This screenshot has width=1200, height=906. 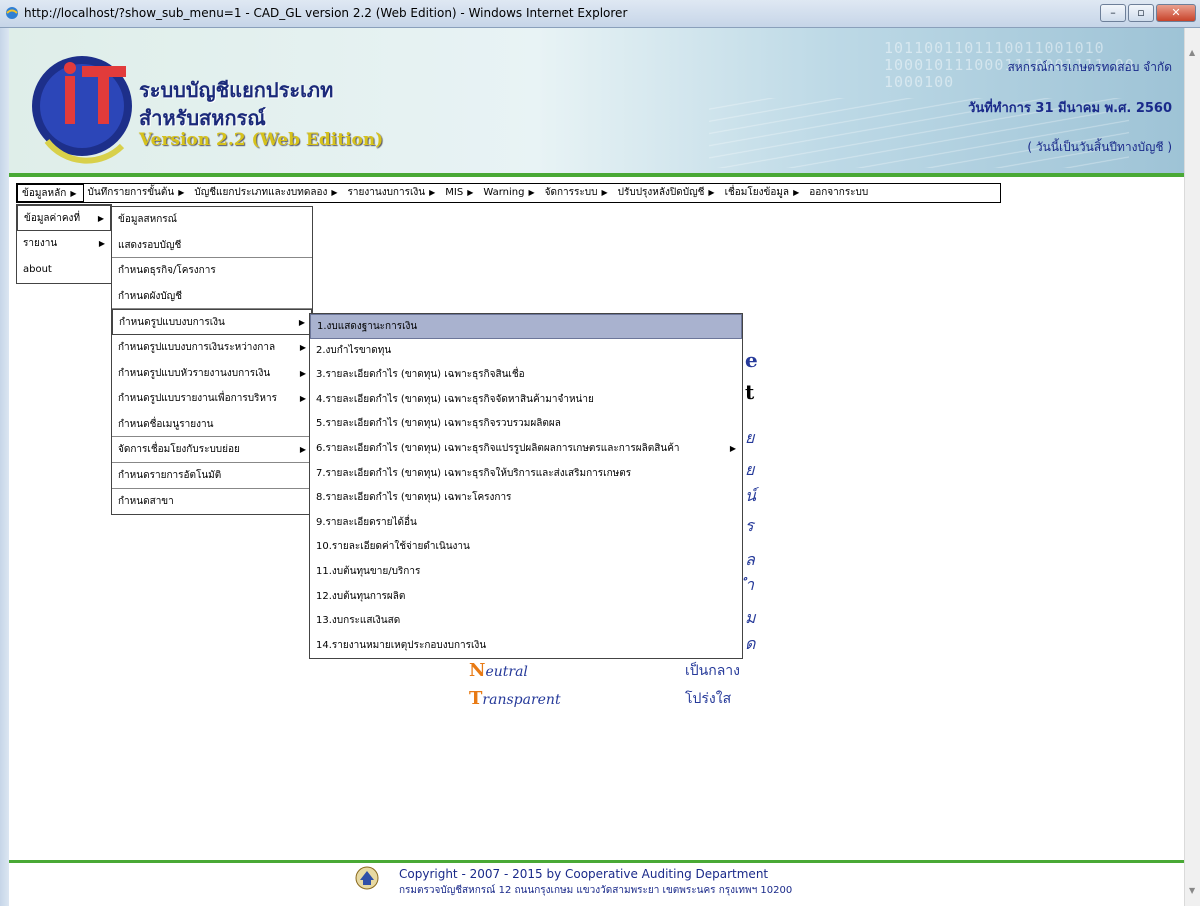 I want to click on menu3-item: 8.รายละเอียดกำไร (ขาดทุน) เฉพาะโครงการ, so click(x=526, y=498).